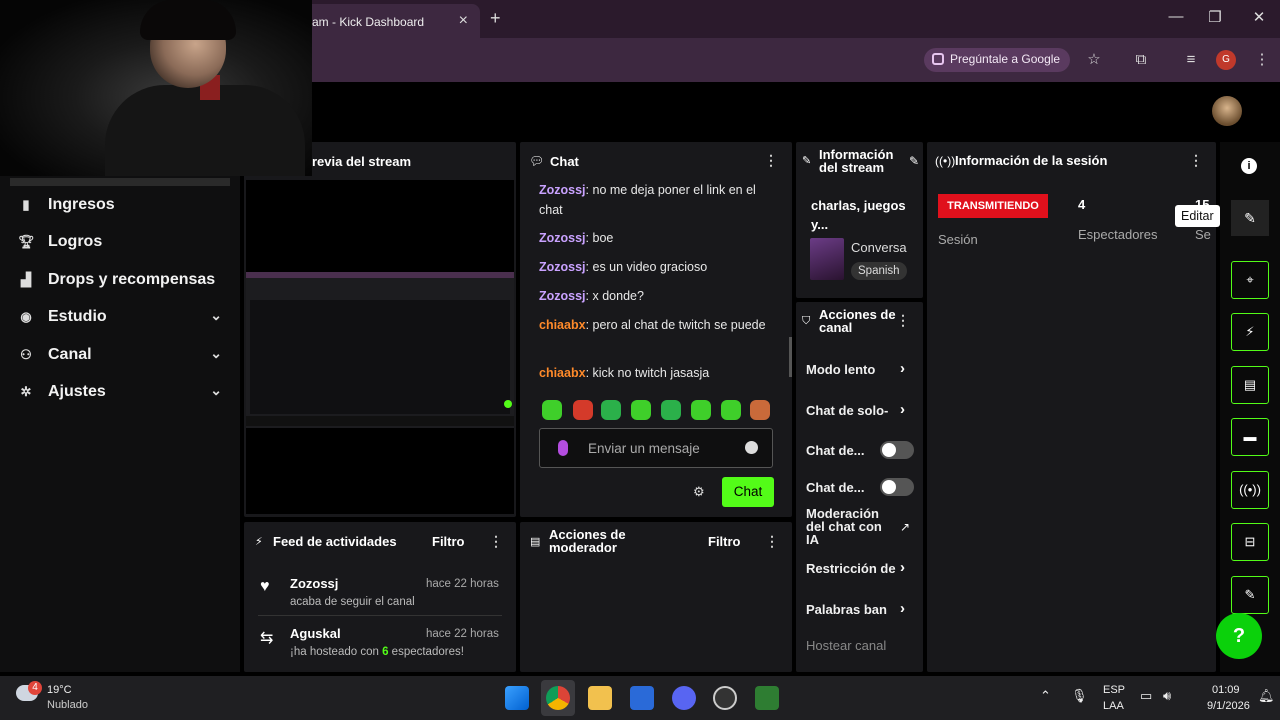 The image size is (1280, 720). I want to click on wrench-icon: ✎, so click(1250, 595).